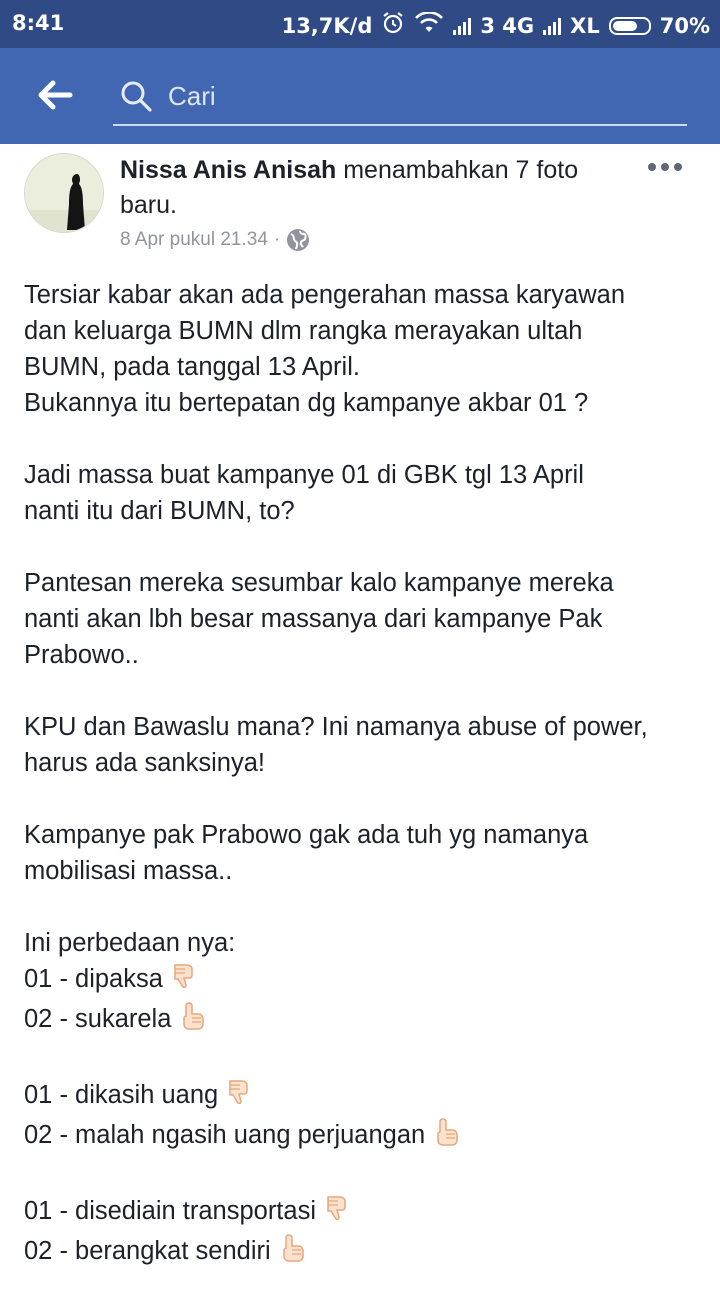 Image resolution: width=720 pixels, height=1309 pixels. I want to click on comparison-line: 02 - berangkat sendiri, so click(364, 1253).